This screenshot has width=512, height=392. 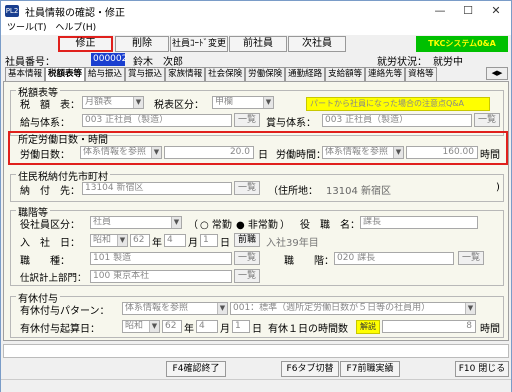 I want to click on work-hours-title: 所定労働日数・時間, so click(x=63, y=140).